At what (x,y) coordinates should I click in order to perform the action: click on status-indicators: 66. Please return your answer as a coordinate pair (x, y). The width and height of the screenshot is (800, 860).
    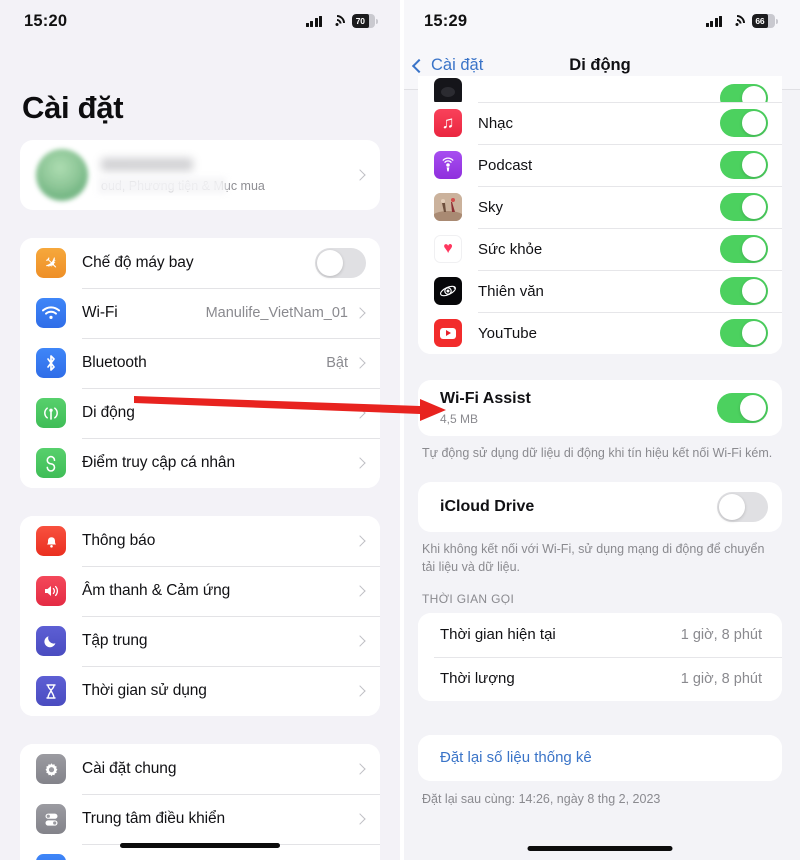
    Looking at the image, I should click on (741, 23).